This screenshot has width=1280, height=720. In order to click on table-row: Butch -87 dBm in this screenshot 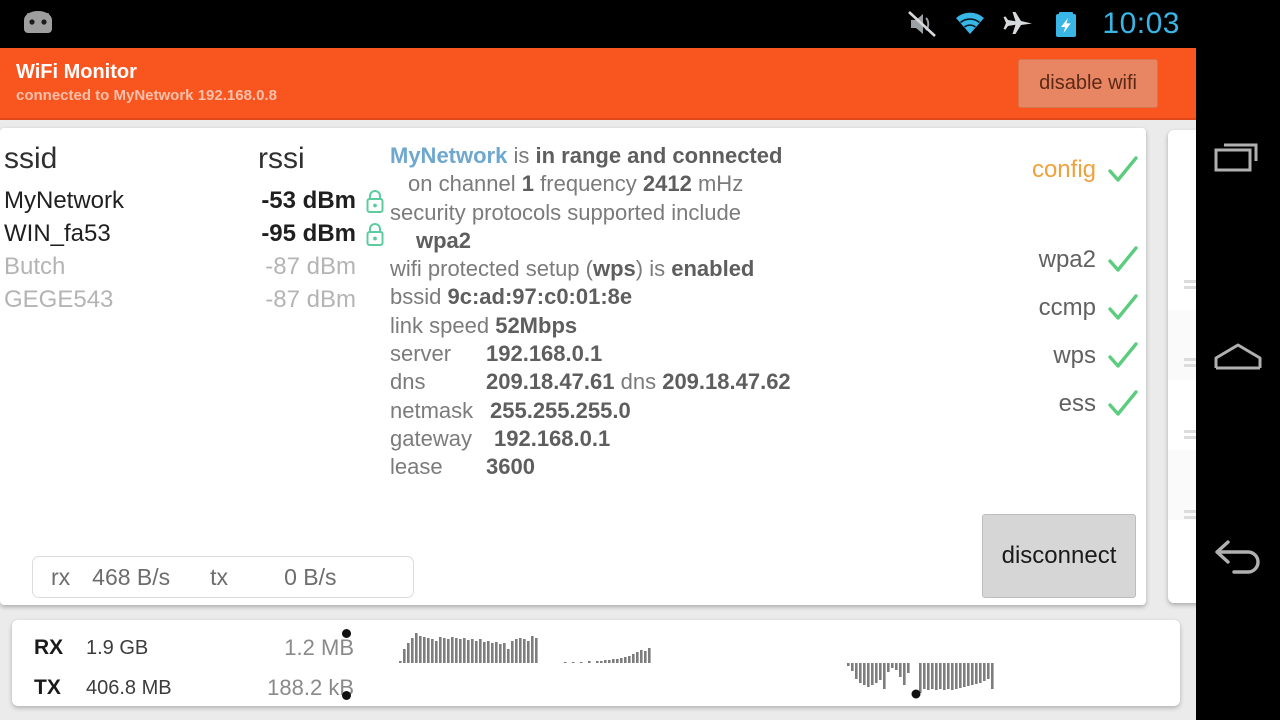, I will do `click(195, 266)`.